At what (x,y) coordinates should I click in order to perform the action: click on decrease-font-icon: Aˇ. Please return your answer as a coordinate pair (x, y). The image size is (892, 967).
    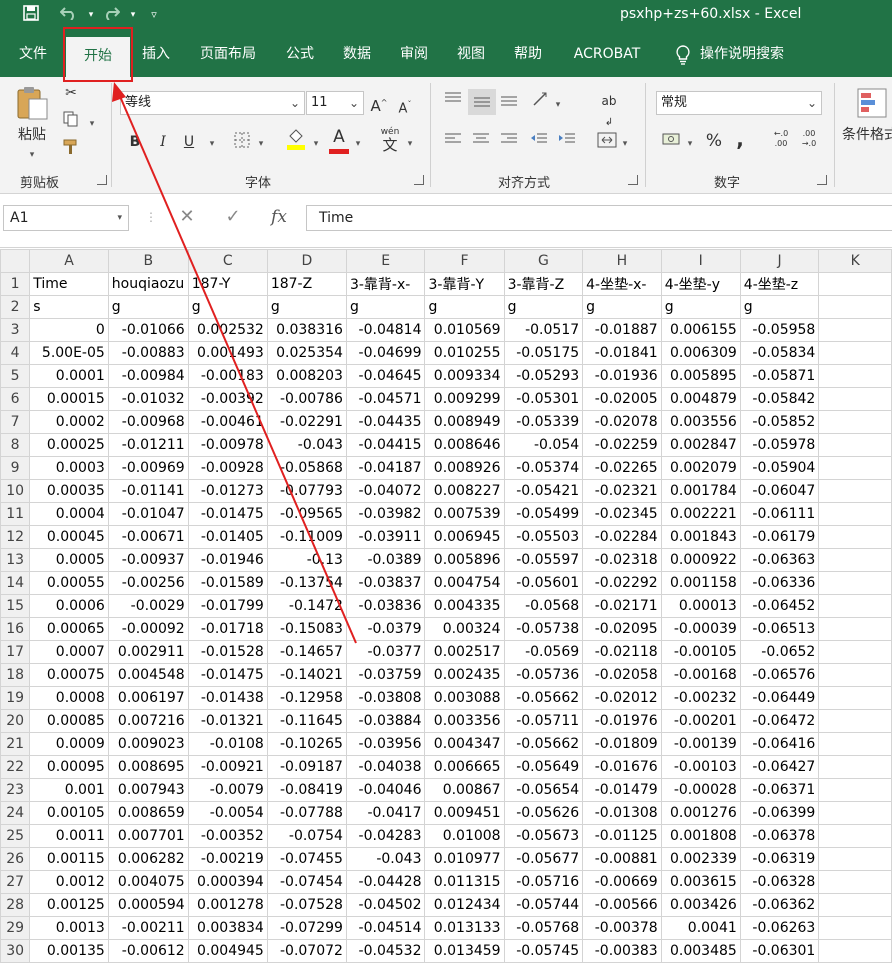
    Looking at the image, I should click on (405, 107).